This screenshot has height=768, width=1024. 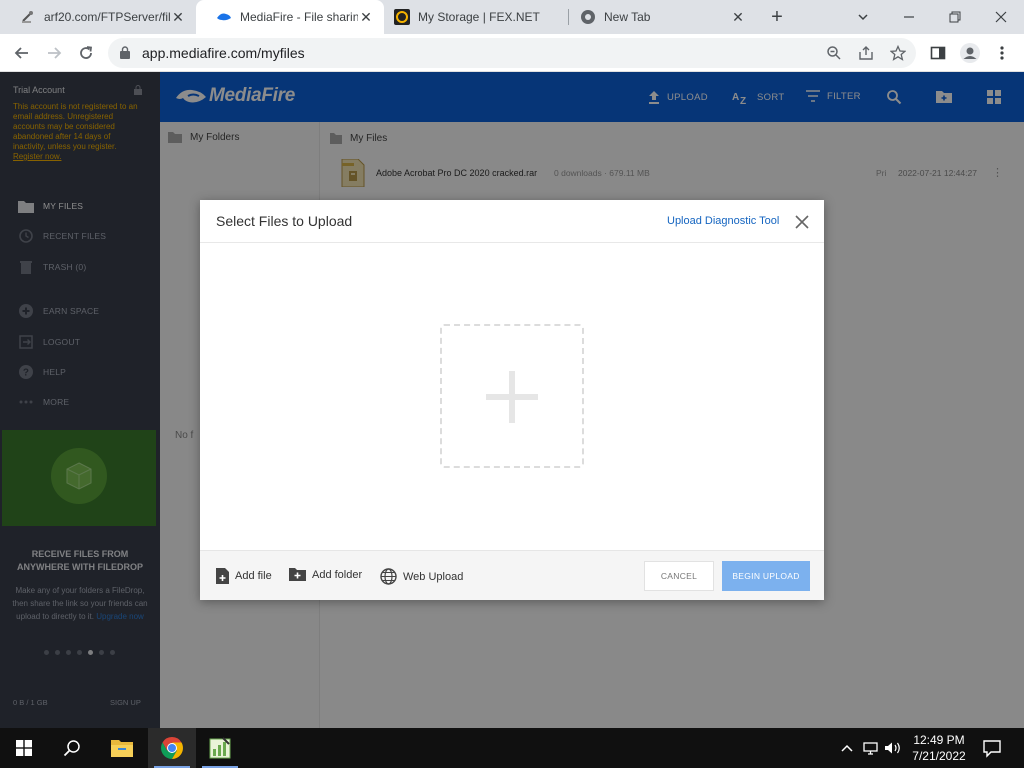 I want to click on tab-separator, so click(x=568, y=17).